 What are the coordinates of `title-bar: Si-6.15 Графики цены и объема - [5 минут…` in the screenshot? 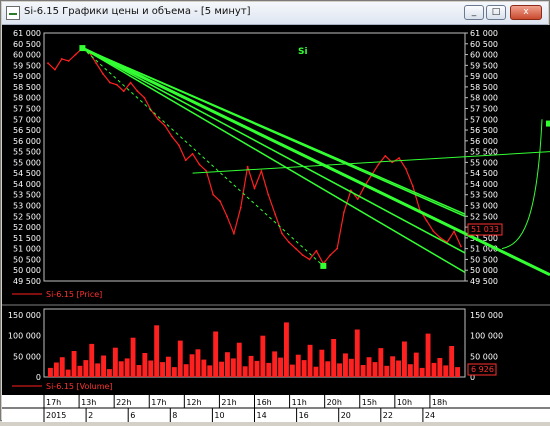 It's located at (275, 13).